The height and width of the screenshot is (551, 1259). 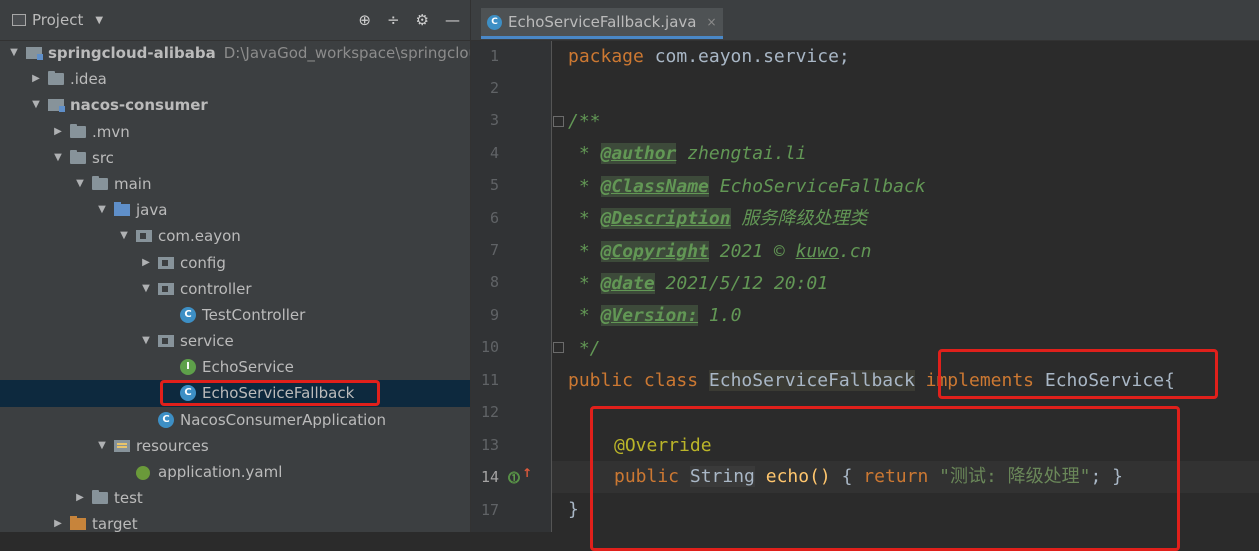 What do you see at coordinates (711, 22) in the screenshot?
I see `close-icon: ×` at bounding box center [711, 22].